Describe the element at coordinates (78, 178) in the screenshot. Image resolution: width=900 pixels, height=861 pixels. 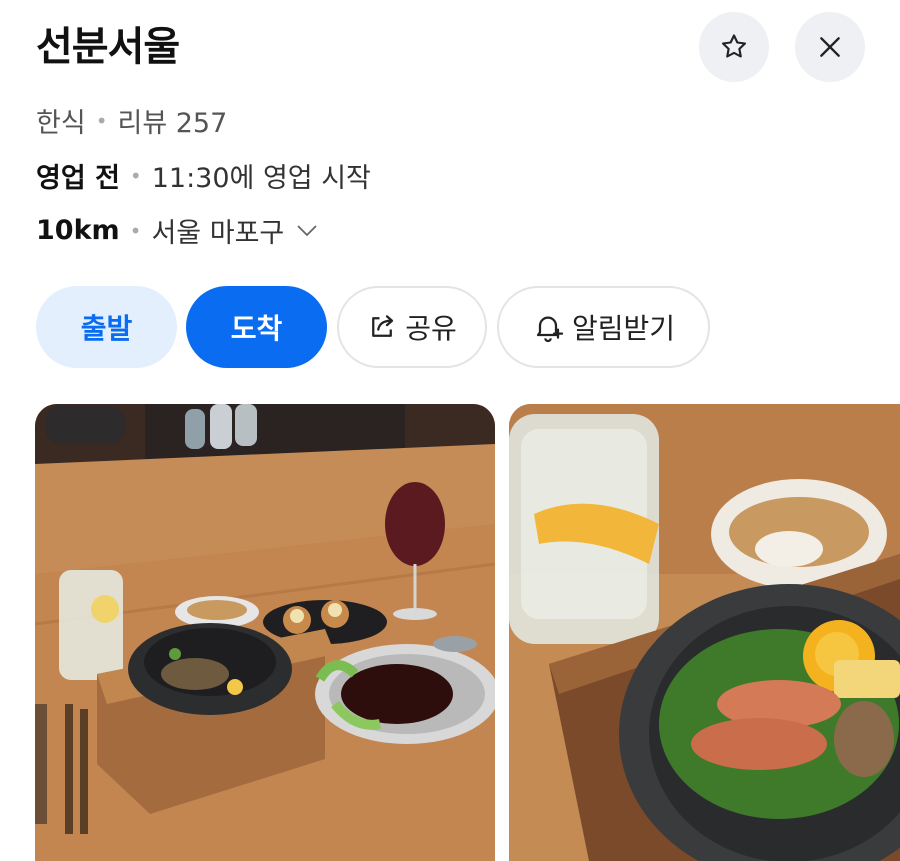
I see `business-status: 영업 전` at that location.